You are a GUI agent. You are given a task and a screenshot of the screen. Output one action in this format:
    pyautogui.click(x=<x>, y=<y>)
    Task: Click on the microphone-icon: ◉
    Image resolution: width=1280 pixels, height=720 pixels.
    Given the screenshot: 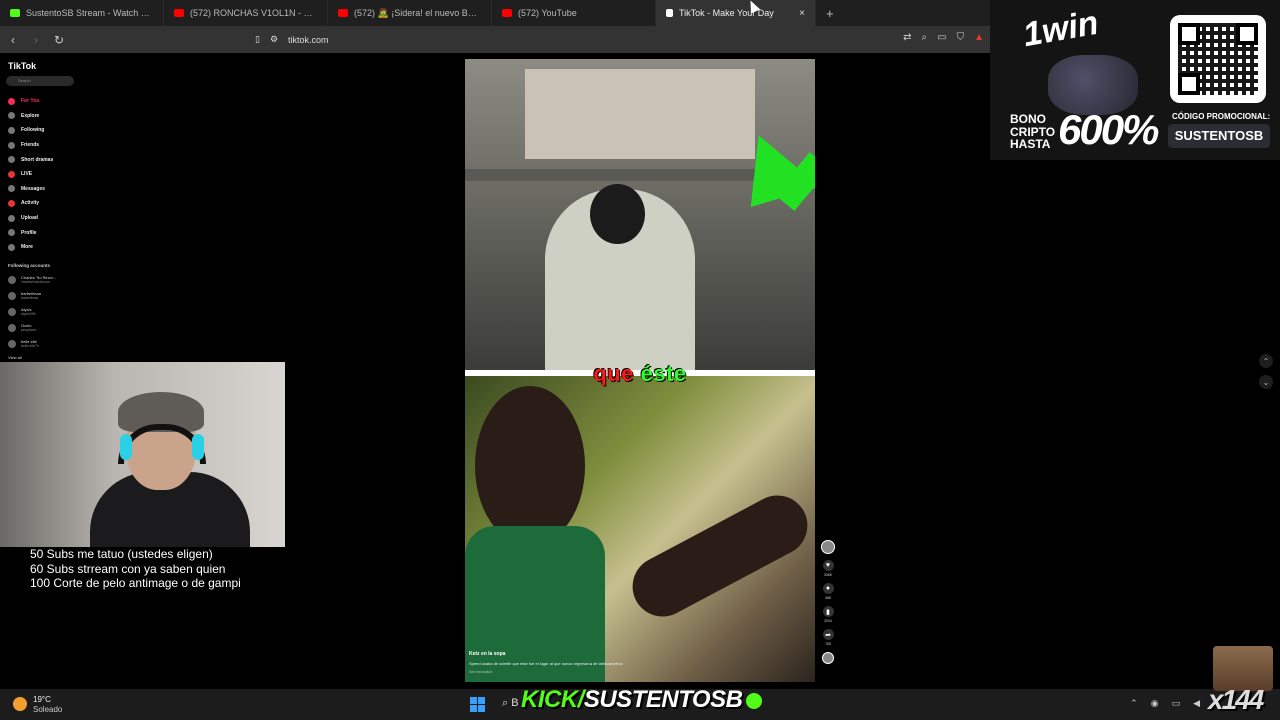 What is the action you would take?
    pyautogui.click(x=1155, y=703)
    